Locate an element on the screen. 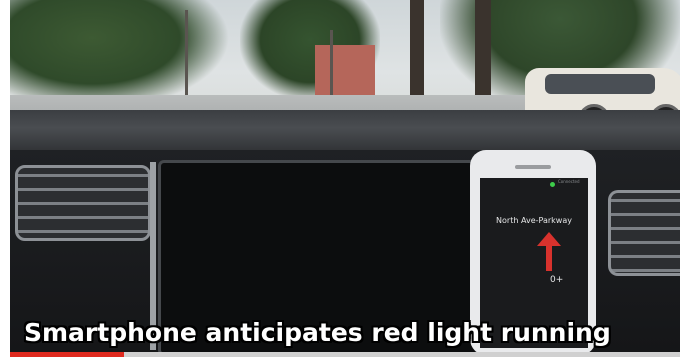  phone-status-text: Connected is located at coordinates (569, 181).